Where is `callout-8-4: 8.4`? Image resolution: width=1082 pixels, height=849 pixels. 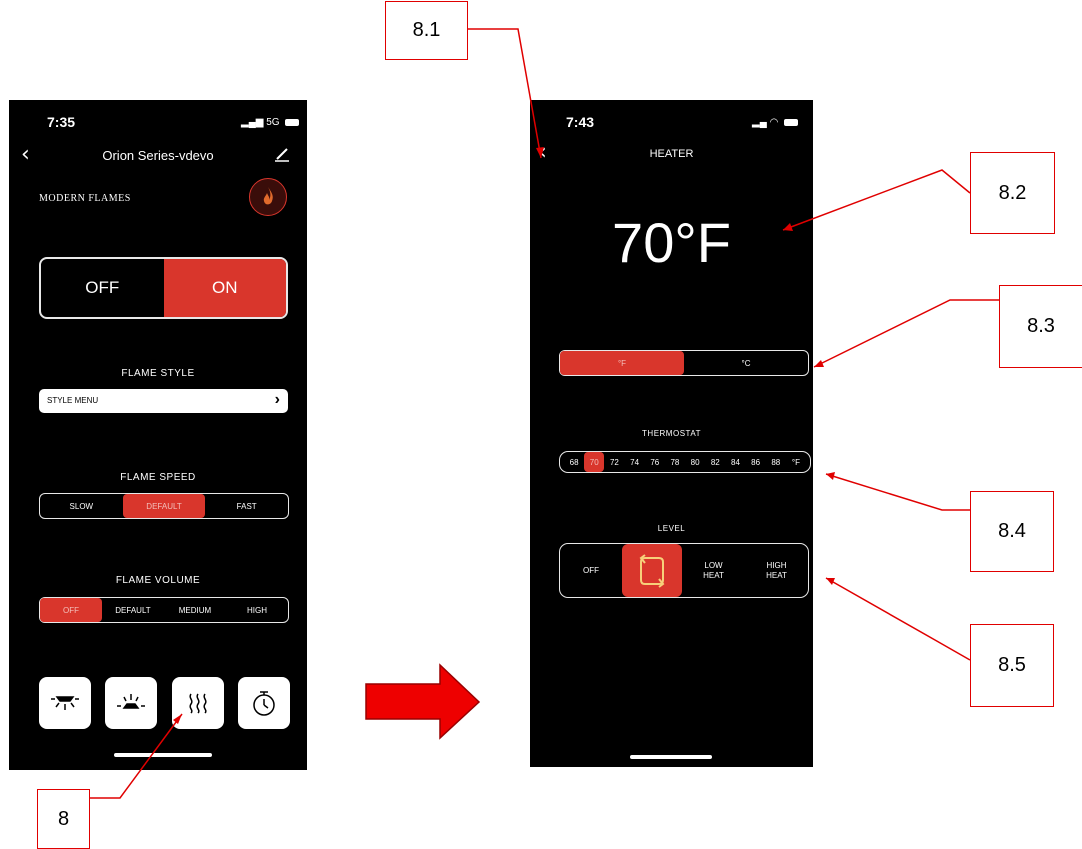
callout-8-4: 8.4 is located at coordinates (1012, 531).